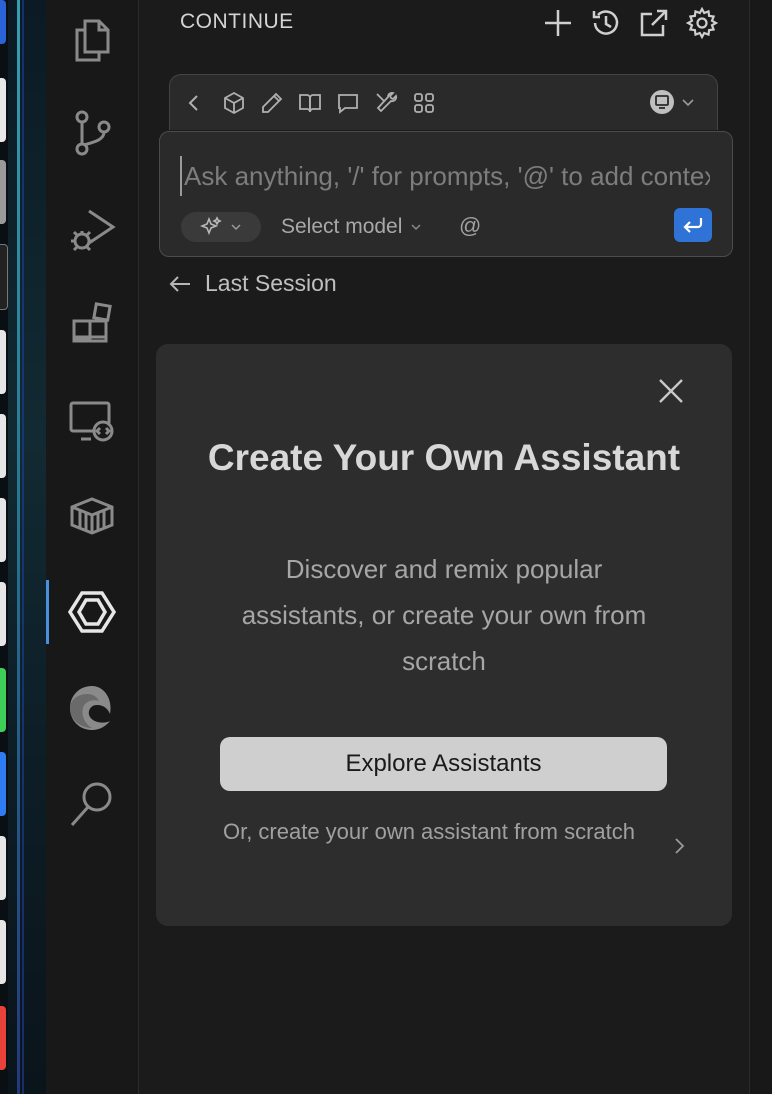 Image resolution: width=772 pixels, height=1094 pixels. I want to click on sparkles-icon, so click(211, 226).